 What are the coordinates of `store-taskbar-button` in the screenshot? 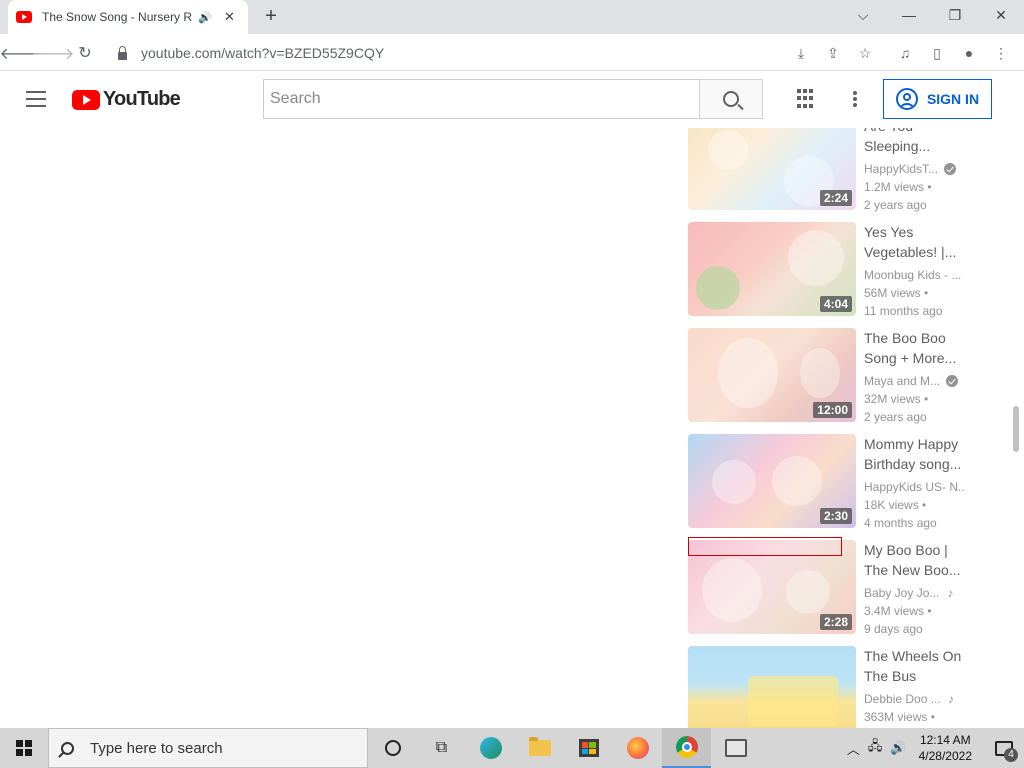 It's located at (588, 748).